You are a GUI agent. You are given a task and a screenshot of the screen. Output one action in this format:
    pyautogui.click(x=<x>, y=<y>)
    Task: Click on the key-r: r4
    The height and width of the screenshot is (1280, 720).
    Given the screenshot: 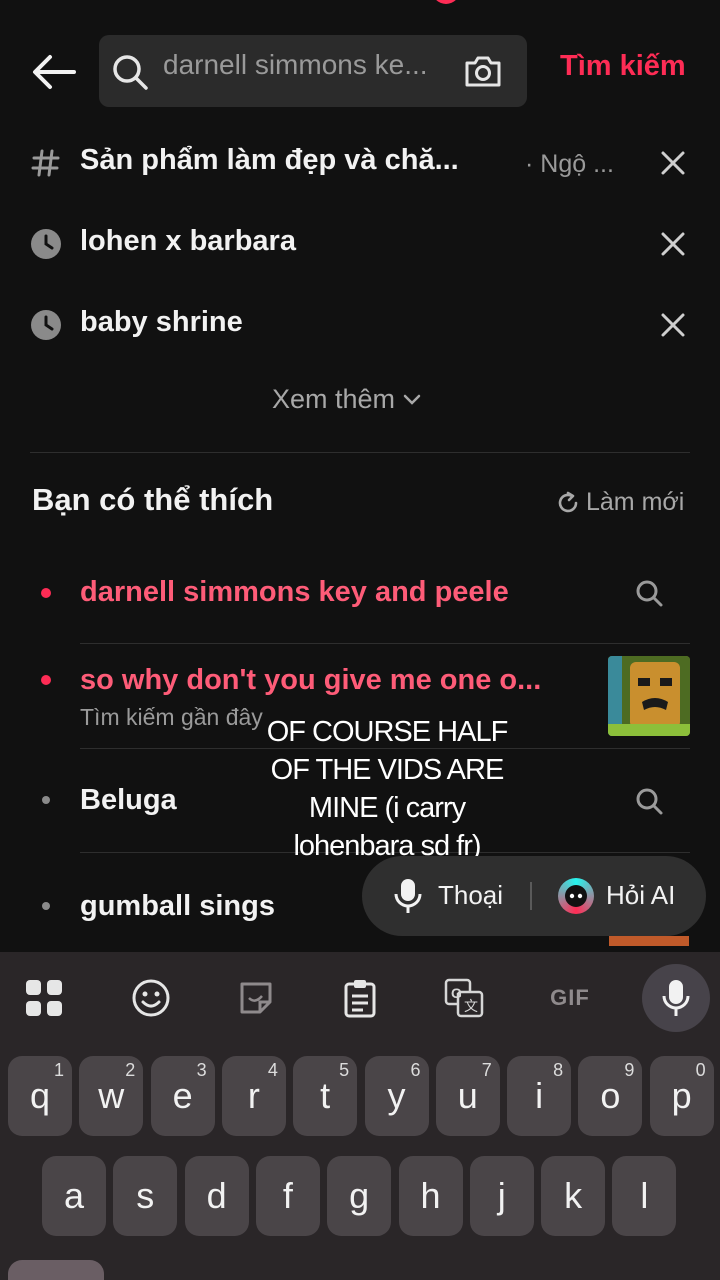 What is the action you would take?
    pyautogui.click(x=253, y=1096)
    